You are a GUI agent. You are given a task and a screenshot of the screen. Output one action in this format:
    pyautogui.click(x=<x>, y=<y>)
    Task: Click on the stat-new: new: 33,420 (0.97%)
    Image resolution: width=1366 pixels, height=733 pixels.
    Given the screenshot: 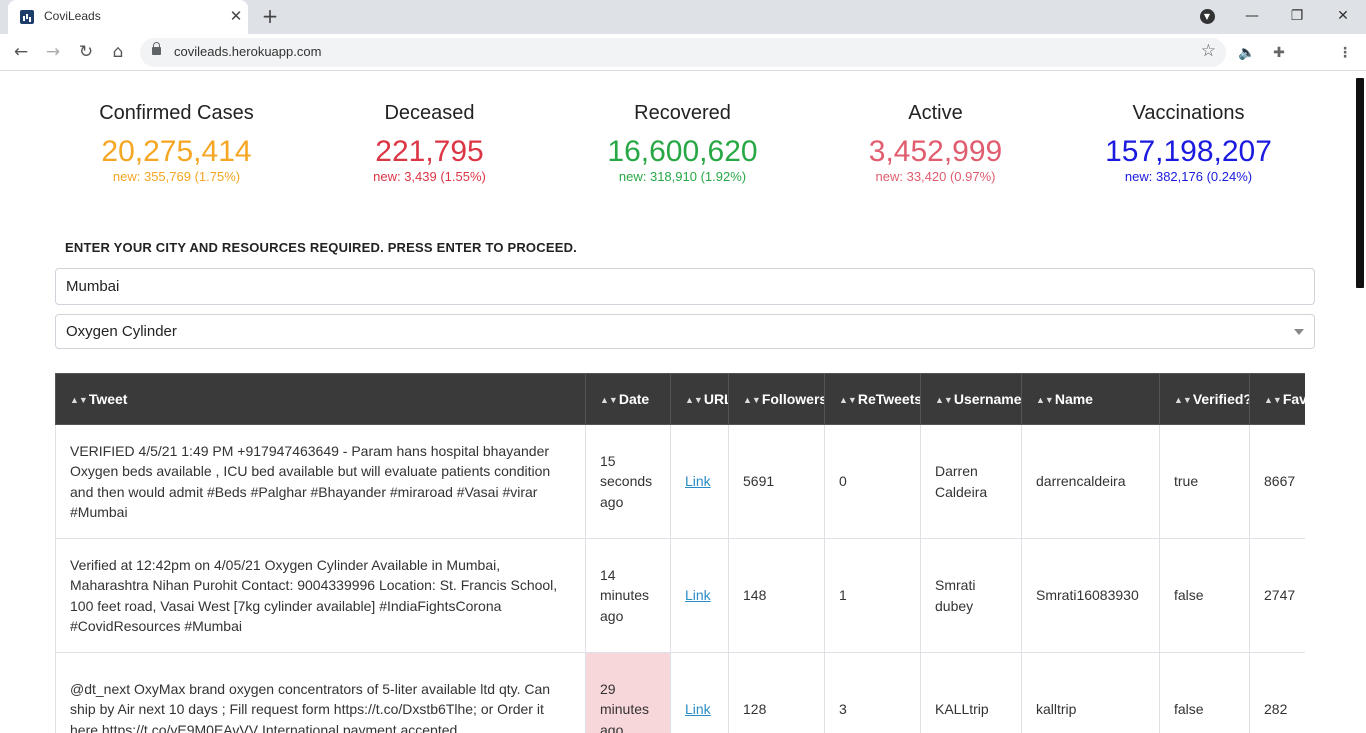 What is the action you would take?
    pyautogui.click(x=935, y=176)
    